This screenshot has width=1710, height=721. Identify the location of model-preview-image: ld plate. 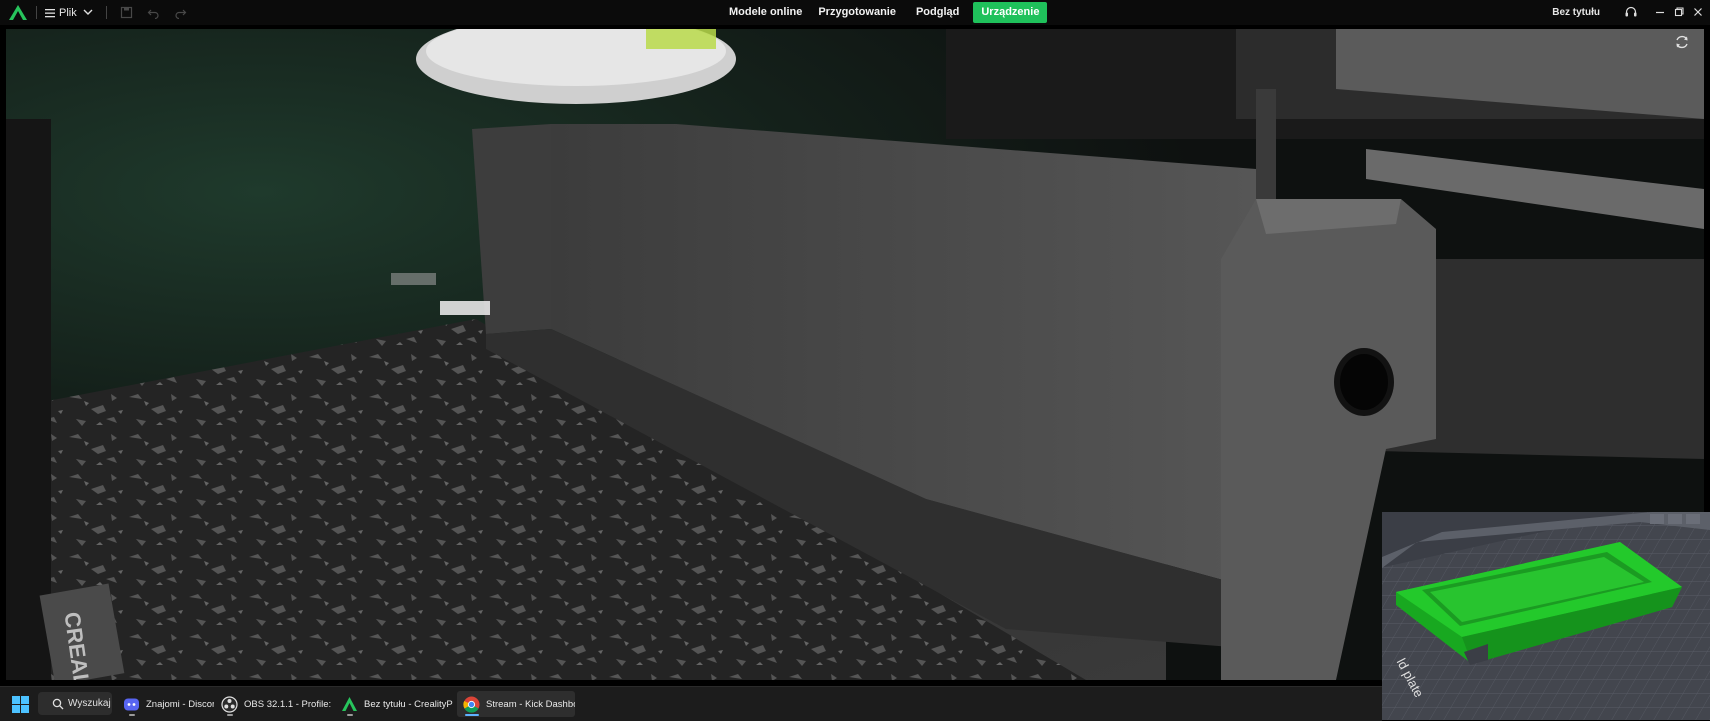
(1546, 616).